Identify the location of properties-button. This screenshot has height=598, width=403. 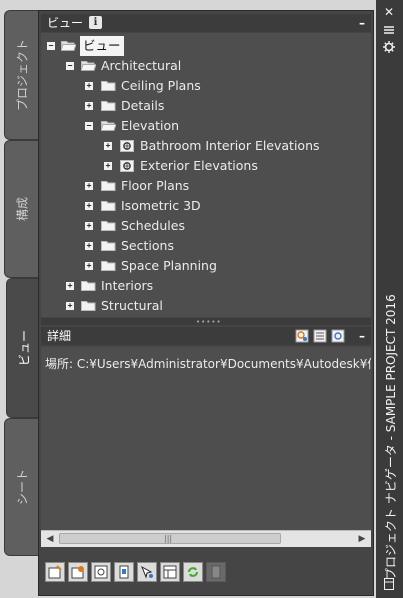
(170, 572).